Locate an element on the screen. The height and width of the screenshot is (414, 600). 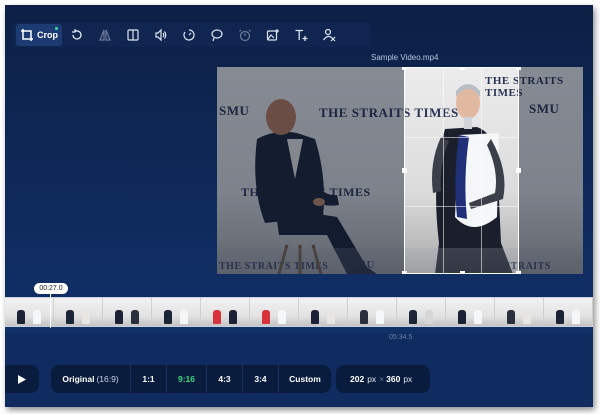
crop-handle-bottom-right is located at coordinates (518, 272).